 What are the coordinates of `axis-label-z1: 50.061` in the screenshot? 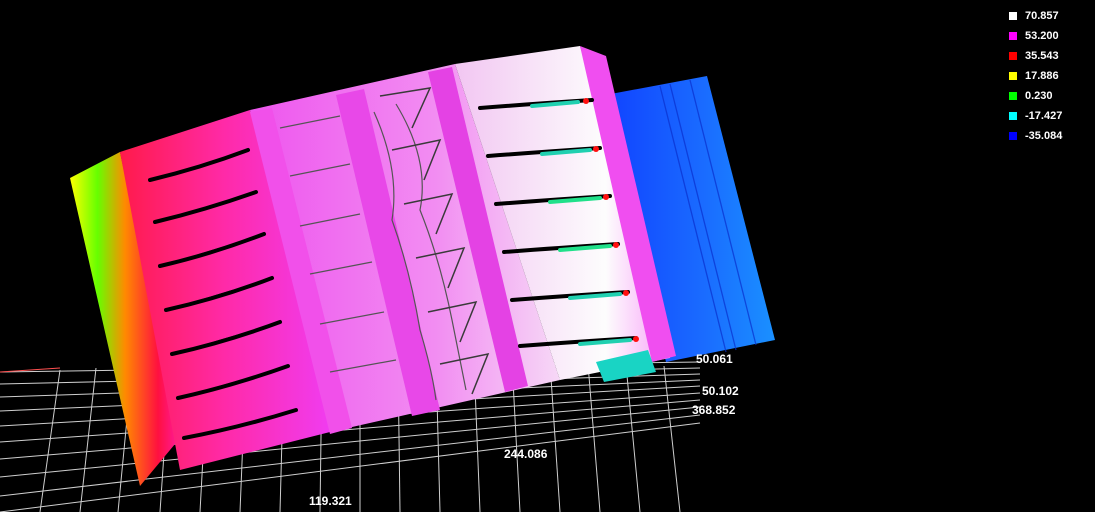 It's located at (714, 359).